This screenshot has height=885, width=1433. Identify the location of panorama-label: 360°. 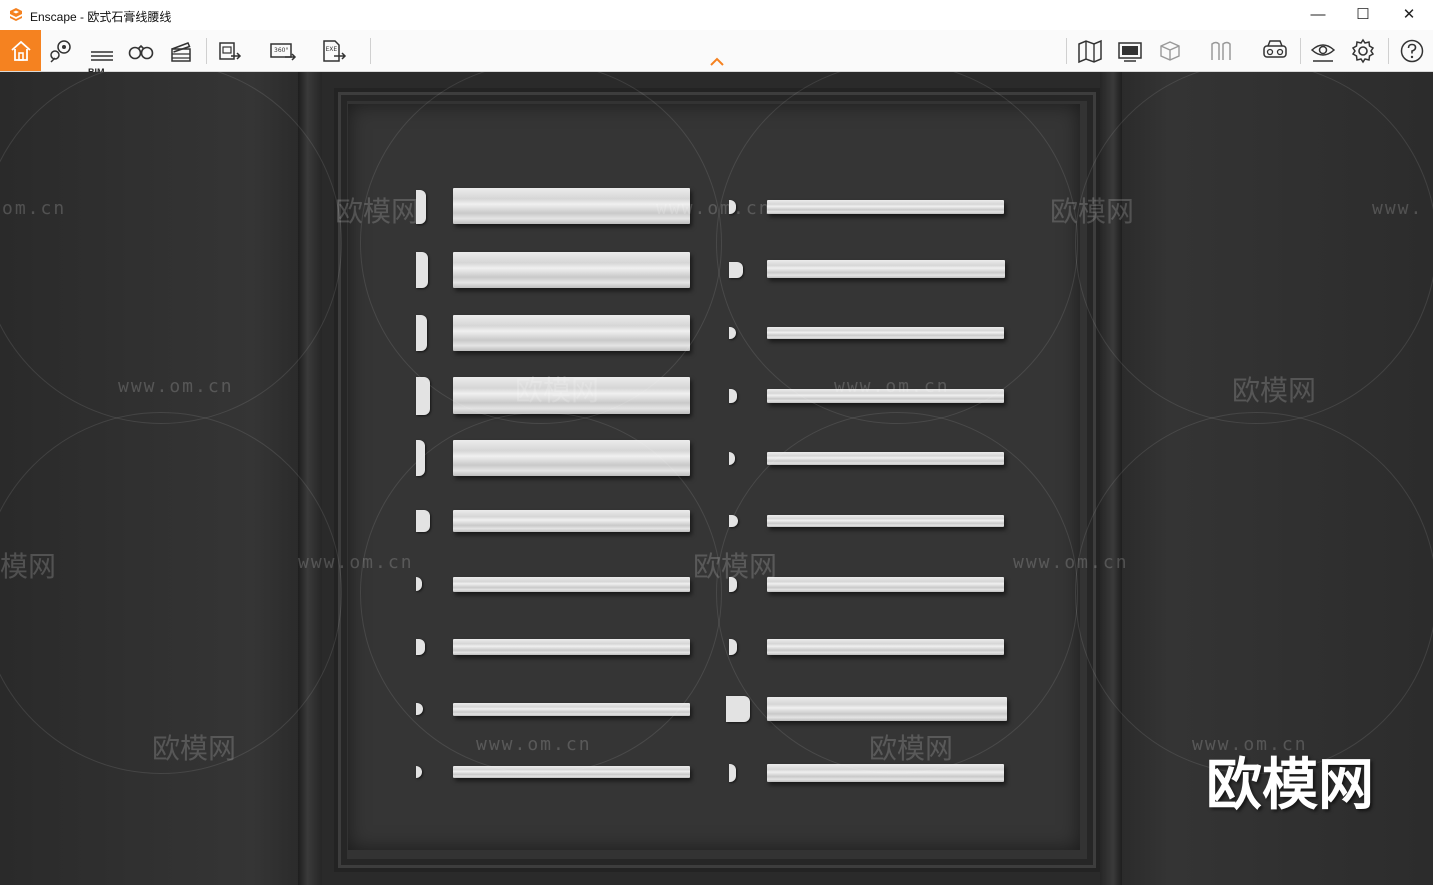
(281, 50).